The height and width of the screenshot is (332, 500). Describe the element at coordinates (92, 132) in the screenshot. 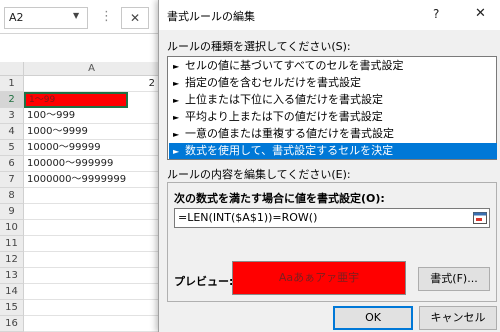

I see `cell-a4: 1000〜9999` at that location.